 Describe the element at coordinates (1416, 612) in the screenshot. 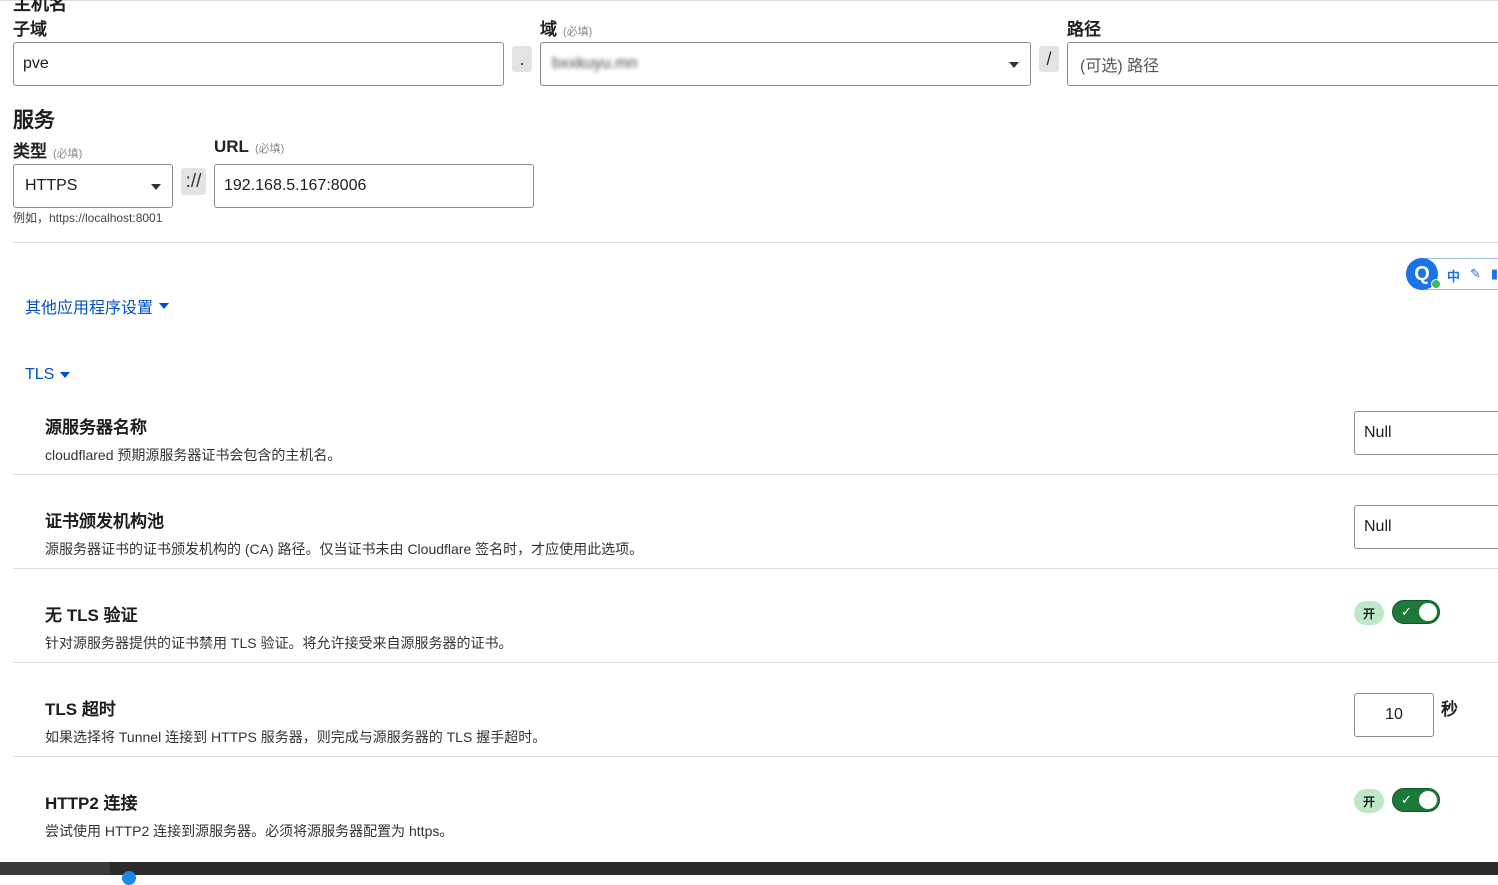

I see `no-tls-verify-toggle: ✓` at that location.